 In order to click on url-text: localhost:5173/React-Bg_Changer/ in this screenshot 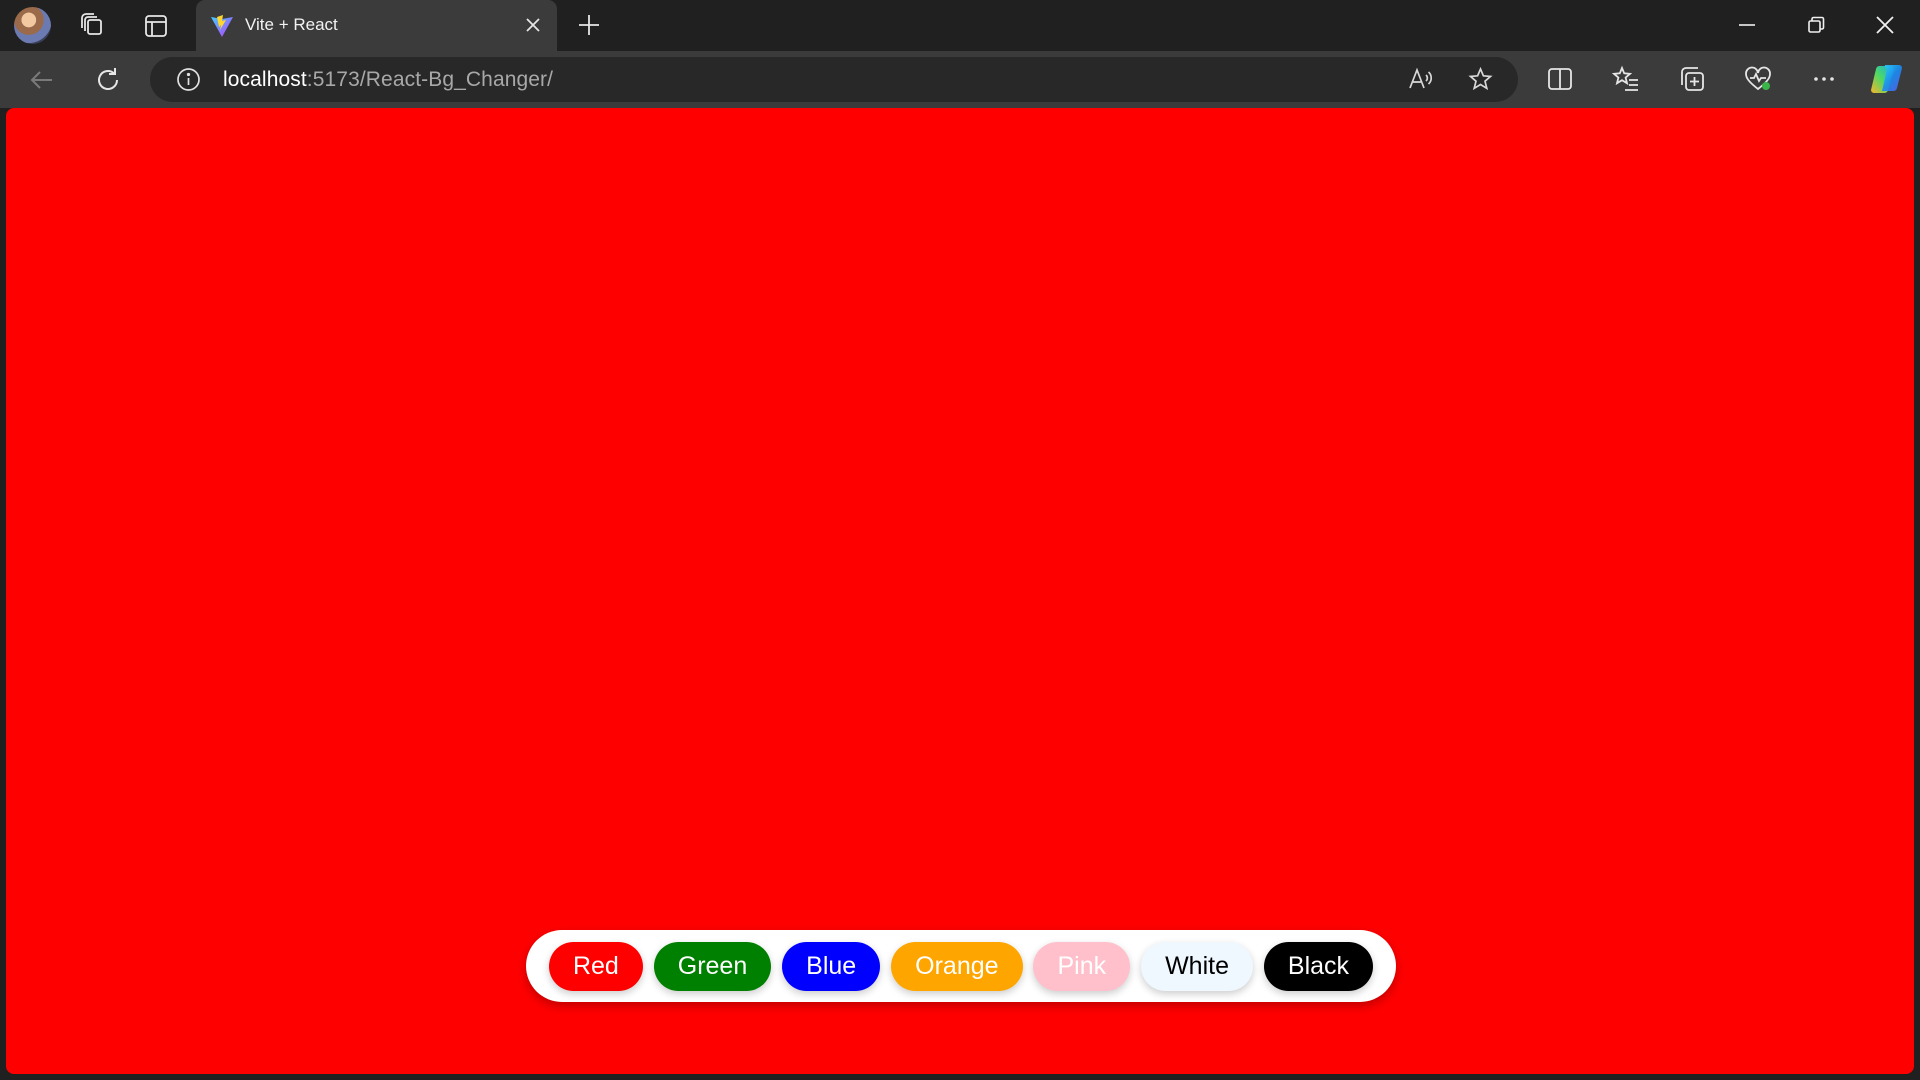, I will do `click(388, 80)`.